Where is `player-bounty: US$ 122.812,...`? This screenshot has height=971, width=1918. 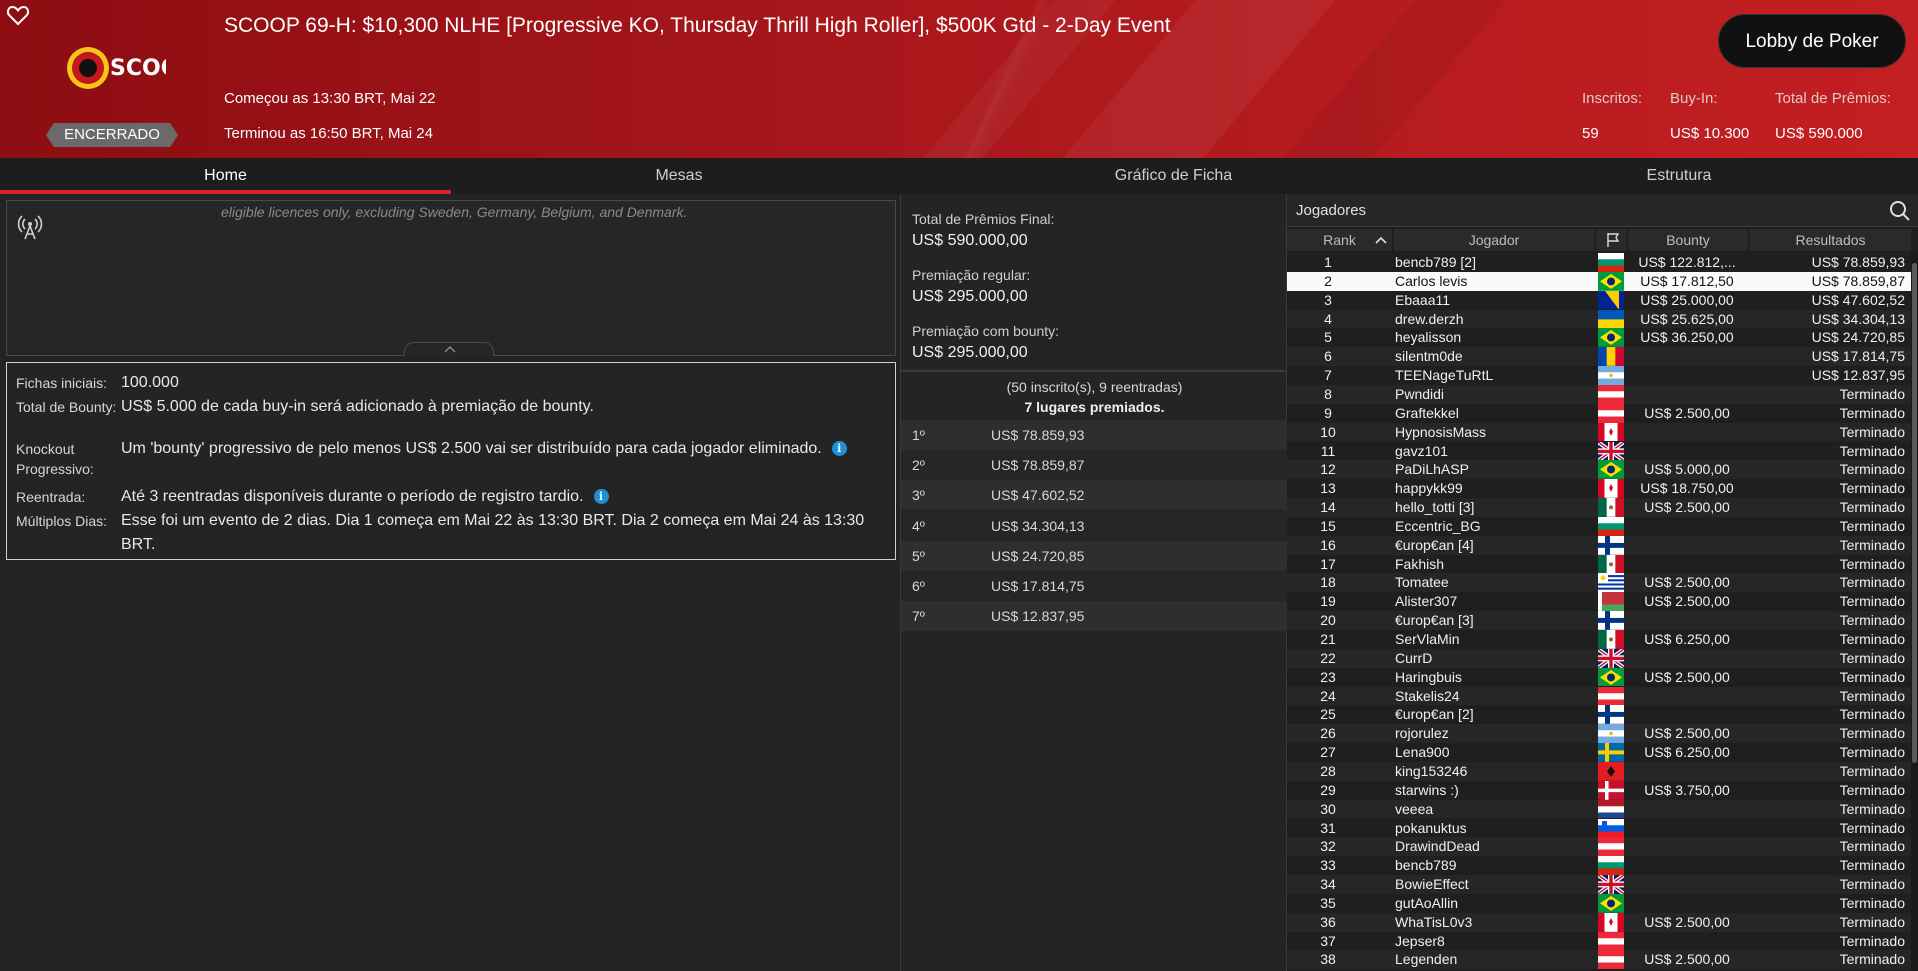 player-bounty: US$ 122.812,... is located at coordinates (1687, 262).